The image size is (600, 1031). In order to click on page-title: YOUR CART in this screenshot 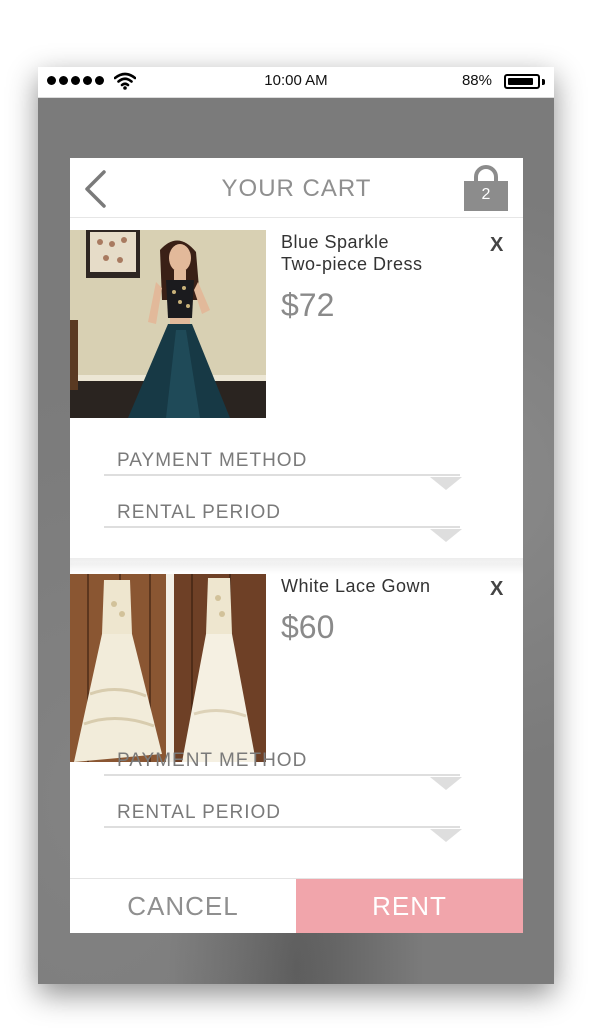, I will do `click(296, 188)`.